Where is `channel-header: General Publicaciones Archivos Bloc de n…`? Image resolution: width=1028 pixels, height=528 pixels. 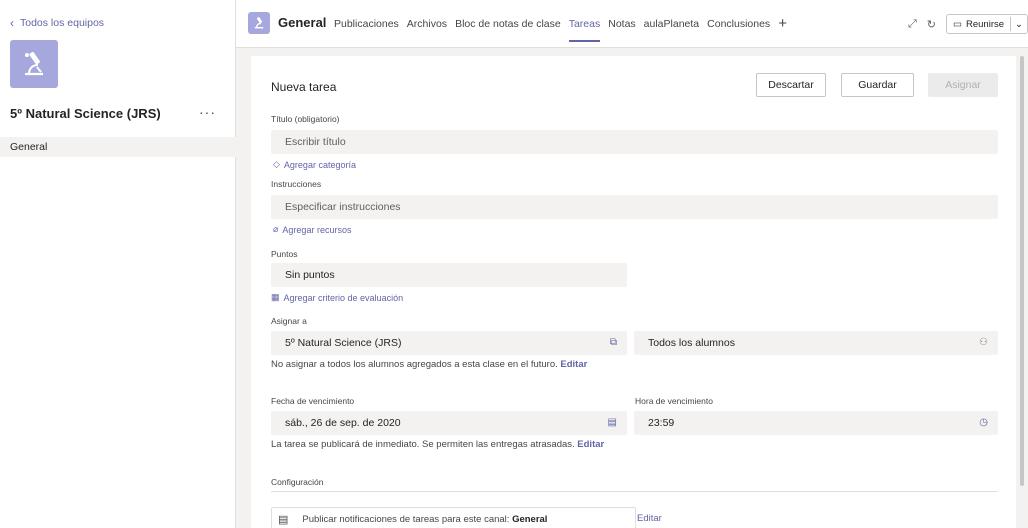
channel-header: General Publicaciones Archivos Bloc de n… is located at coordinates (632, 24).